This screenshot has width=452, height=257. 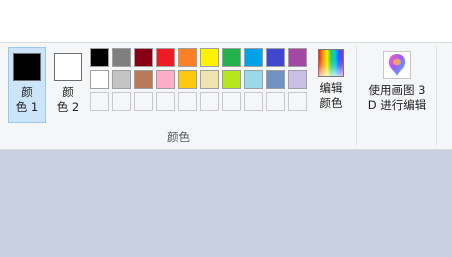 I want to click on color-2-swatch, so click(x=68, y=67).